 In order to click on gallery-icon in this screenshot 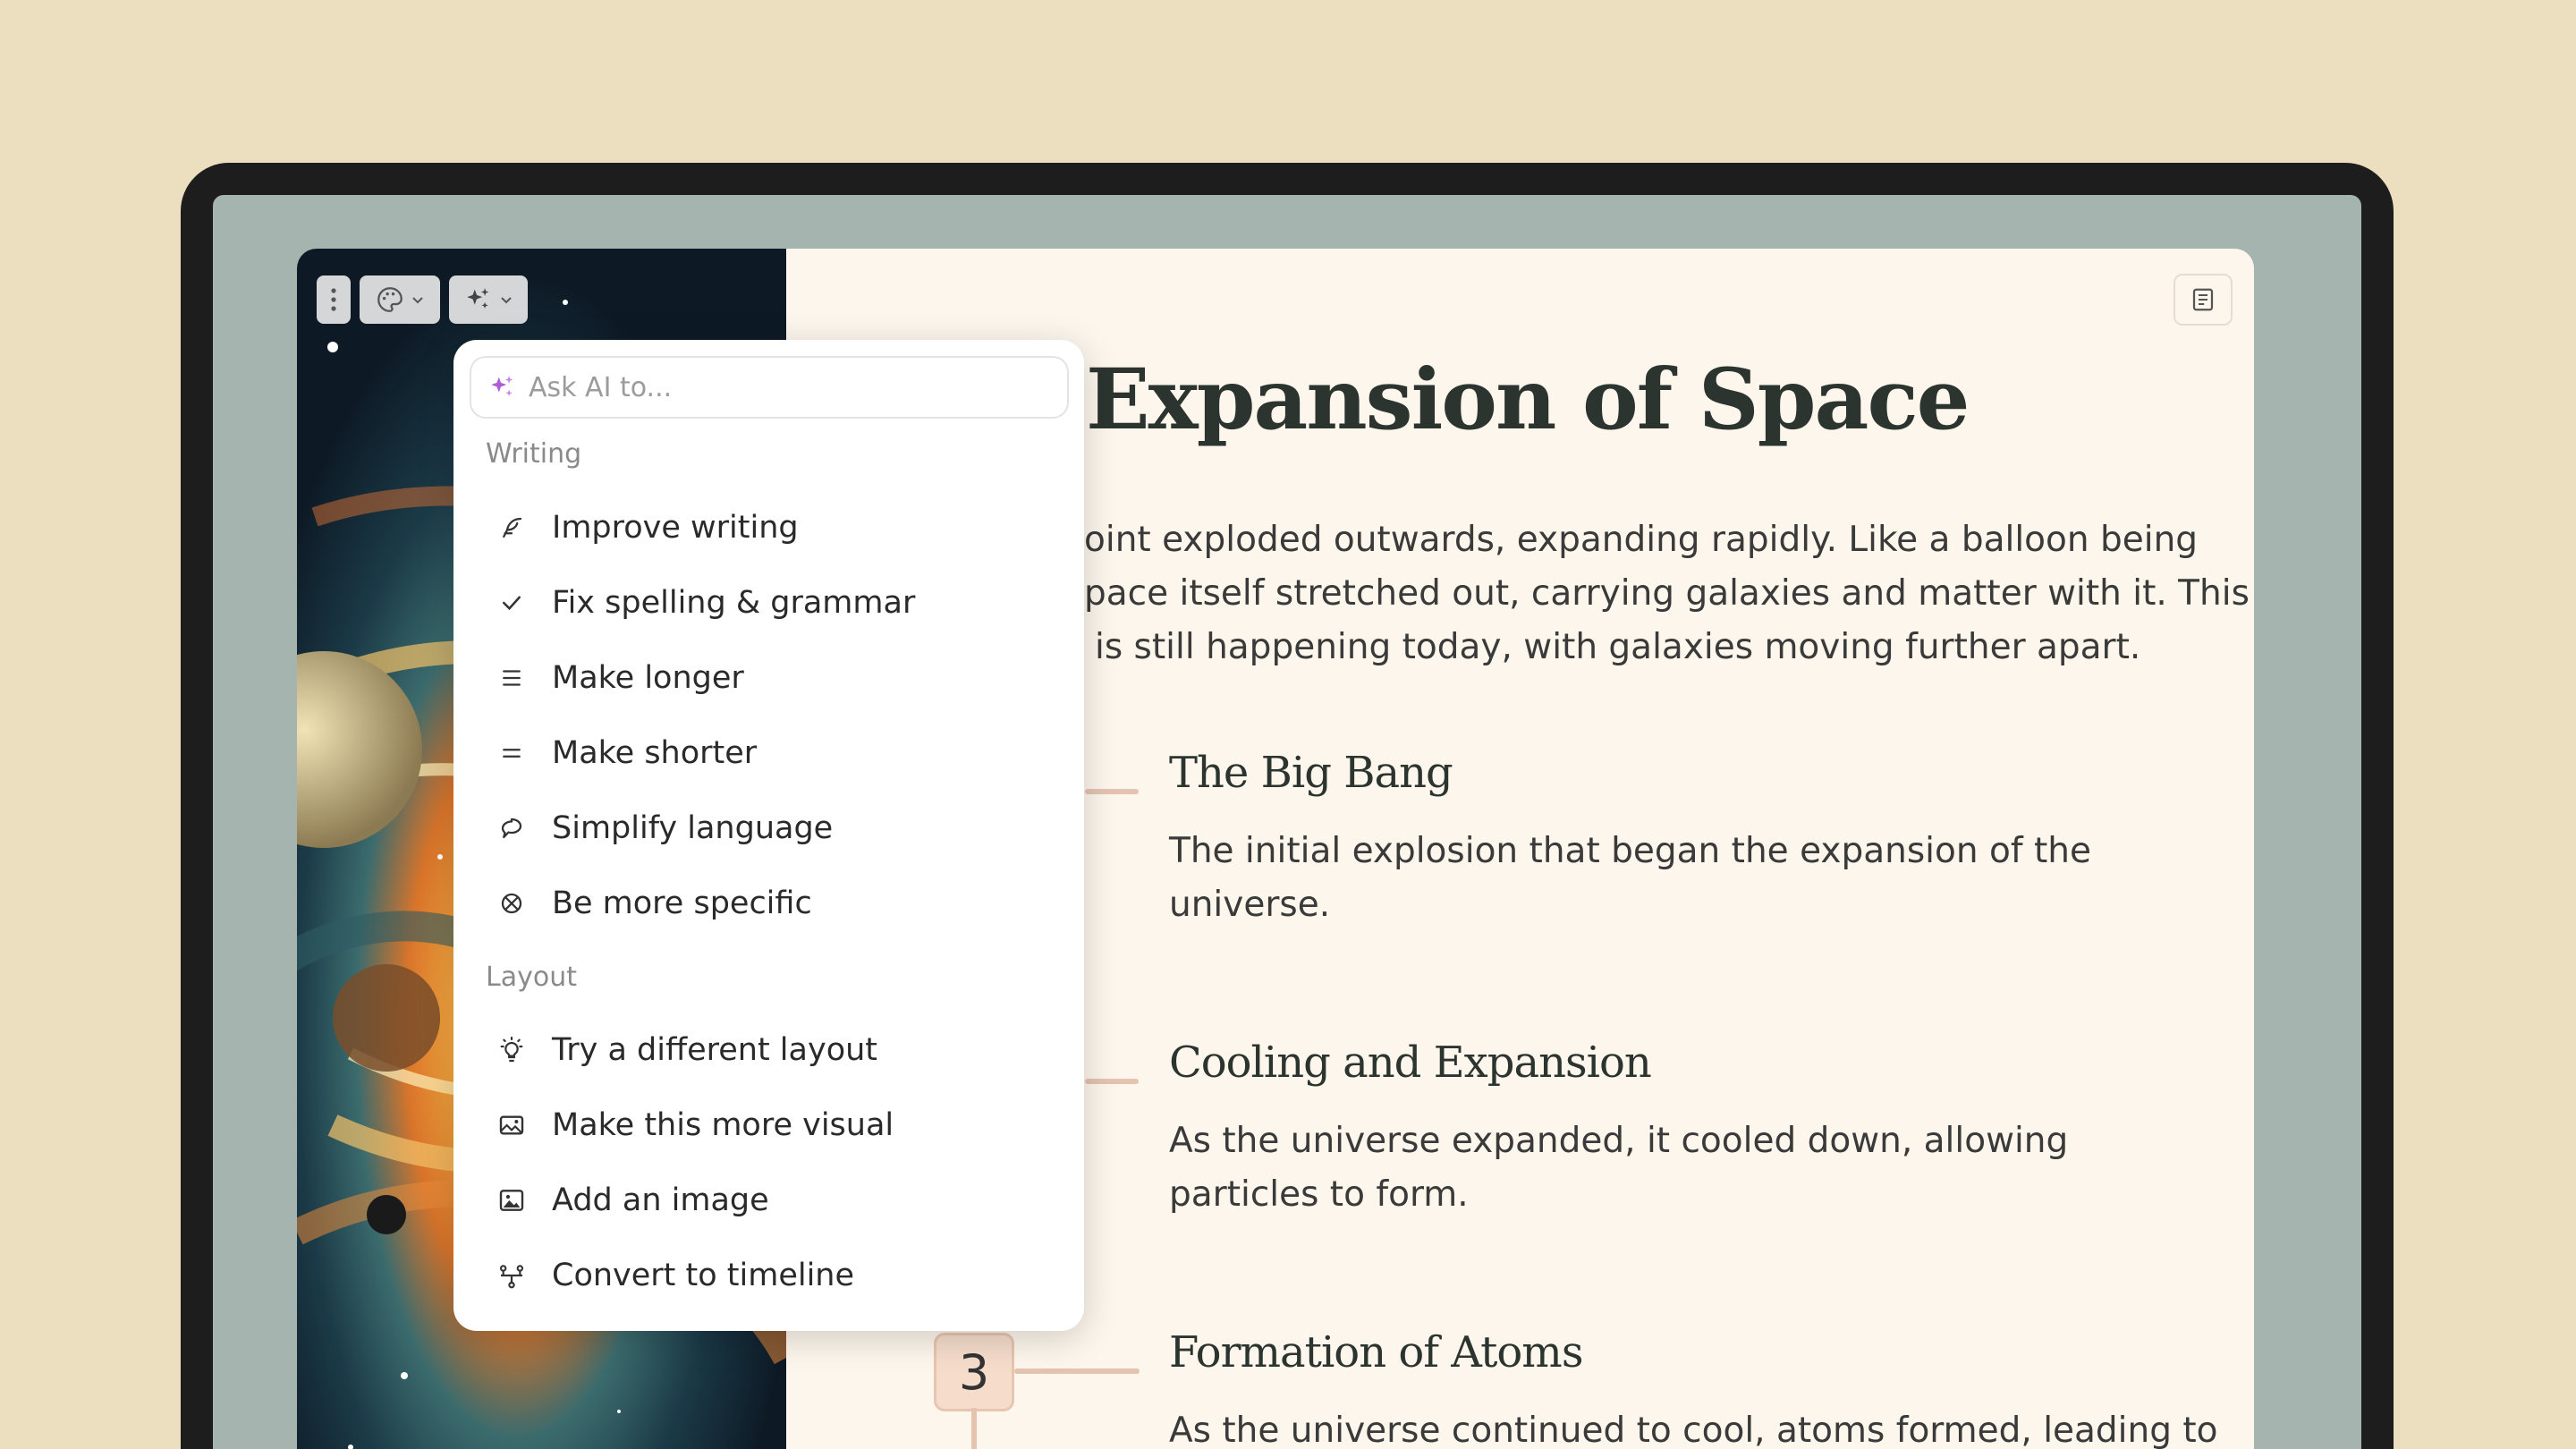, I will do `click(511, 1125)`.